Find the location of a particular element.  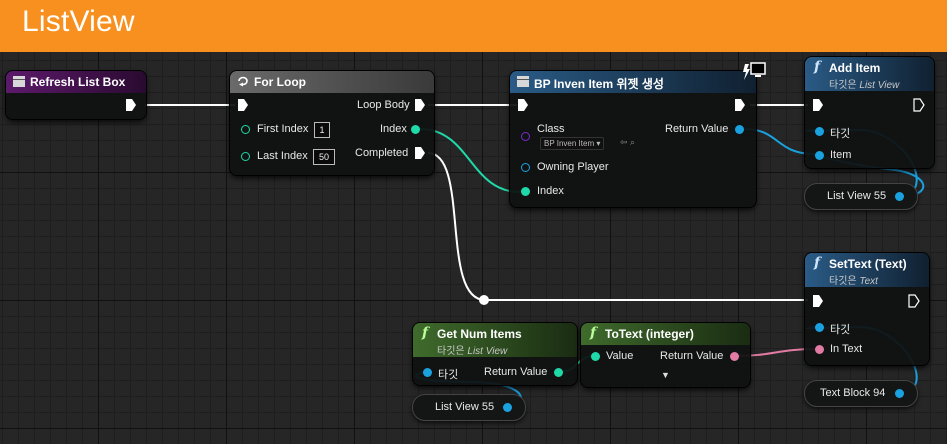

int-wire-index is located at coordinates (470, 160).